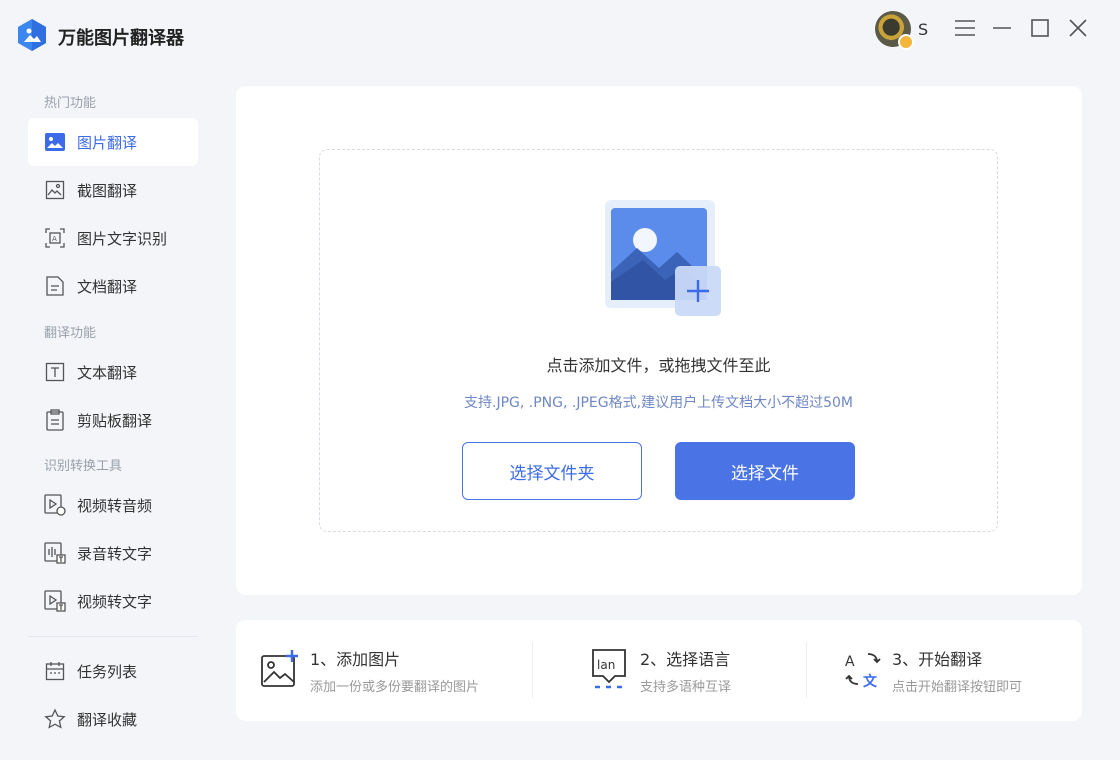 This screenshot has width=1120, height=760. I want to click on calendar-icon, so click(55, 671).